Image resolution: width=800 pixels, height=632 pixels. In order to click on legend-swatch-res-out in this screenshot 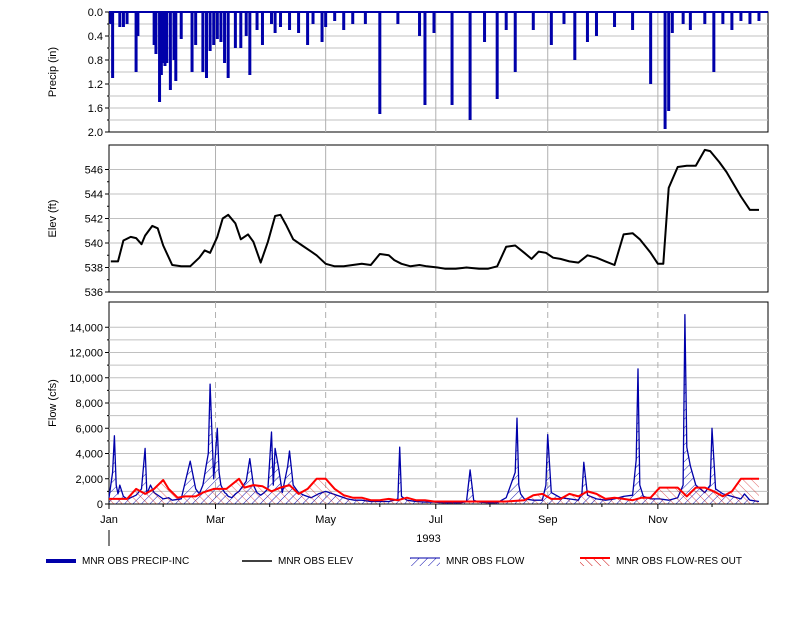, I will do `click(595, 561)`.